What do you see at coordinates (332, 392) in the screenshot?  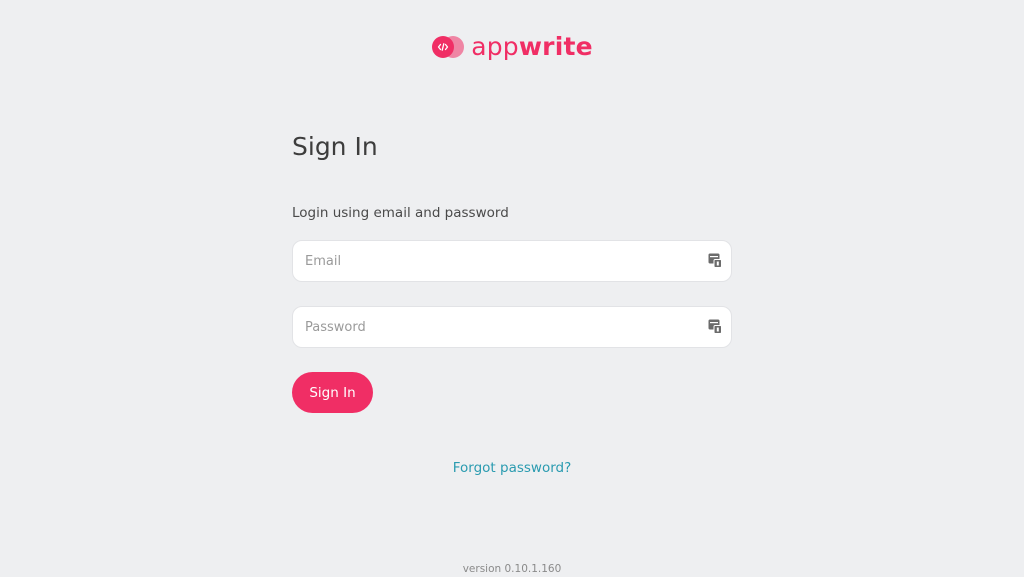 I see `sign-in-button: Sign In` at bounding box center [332, 392].